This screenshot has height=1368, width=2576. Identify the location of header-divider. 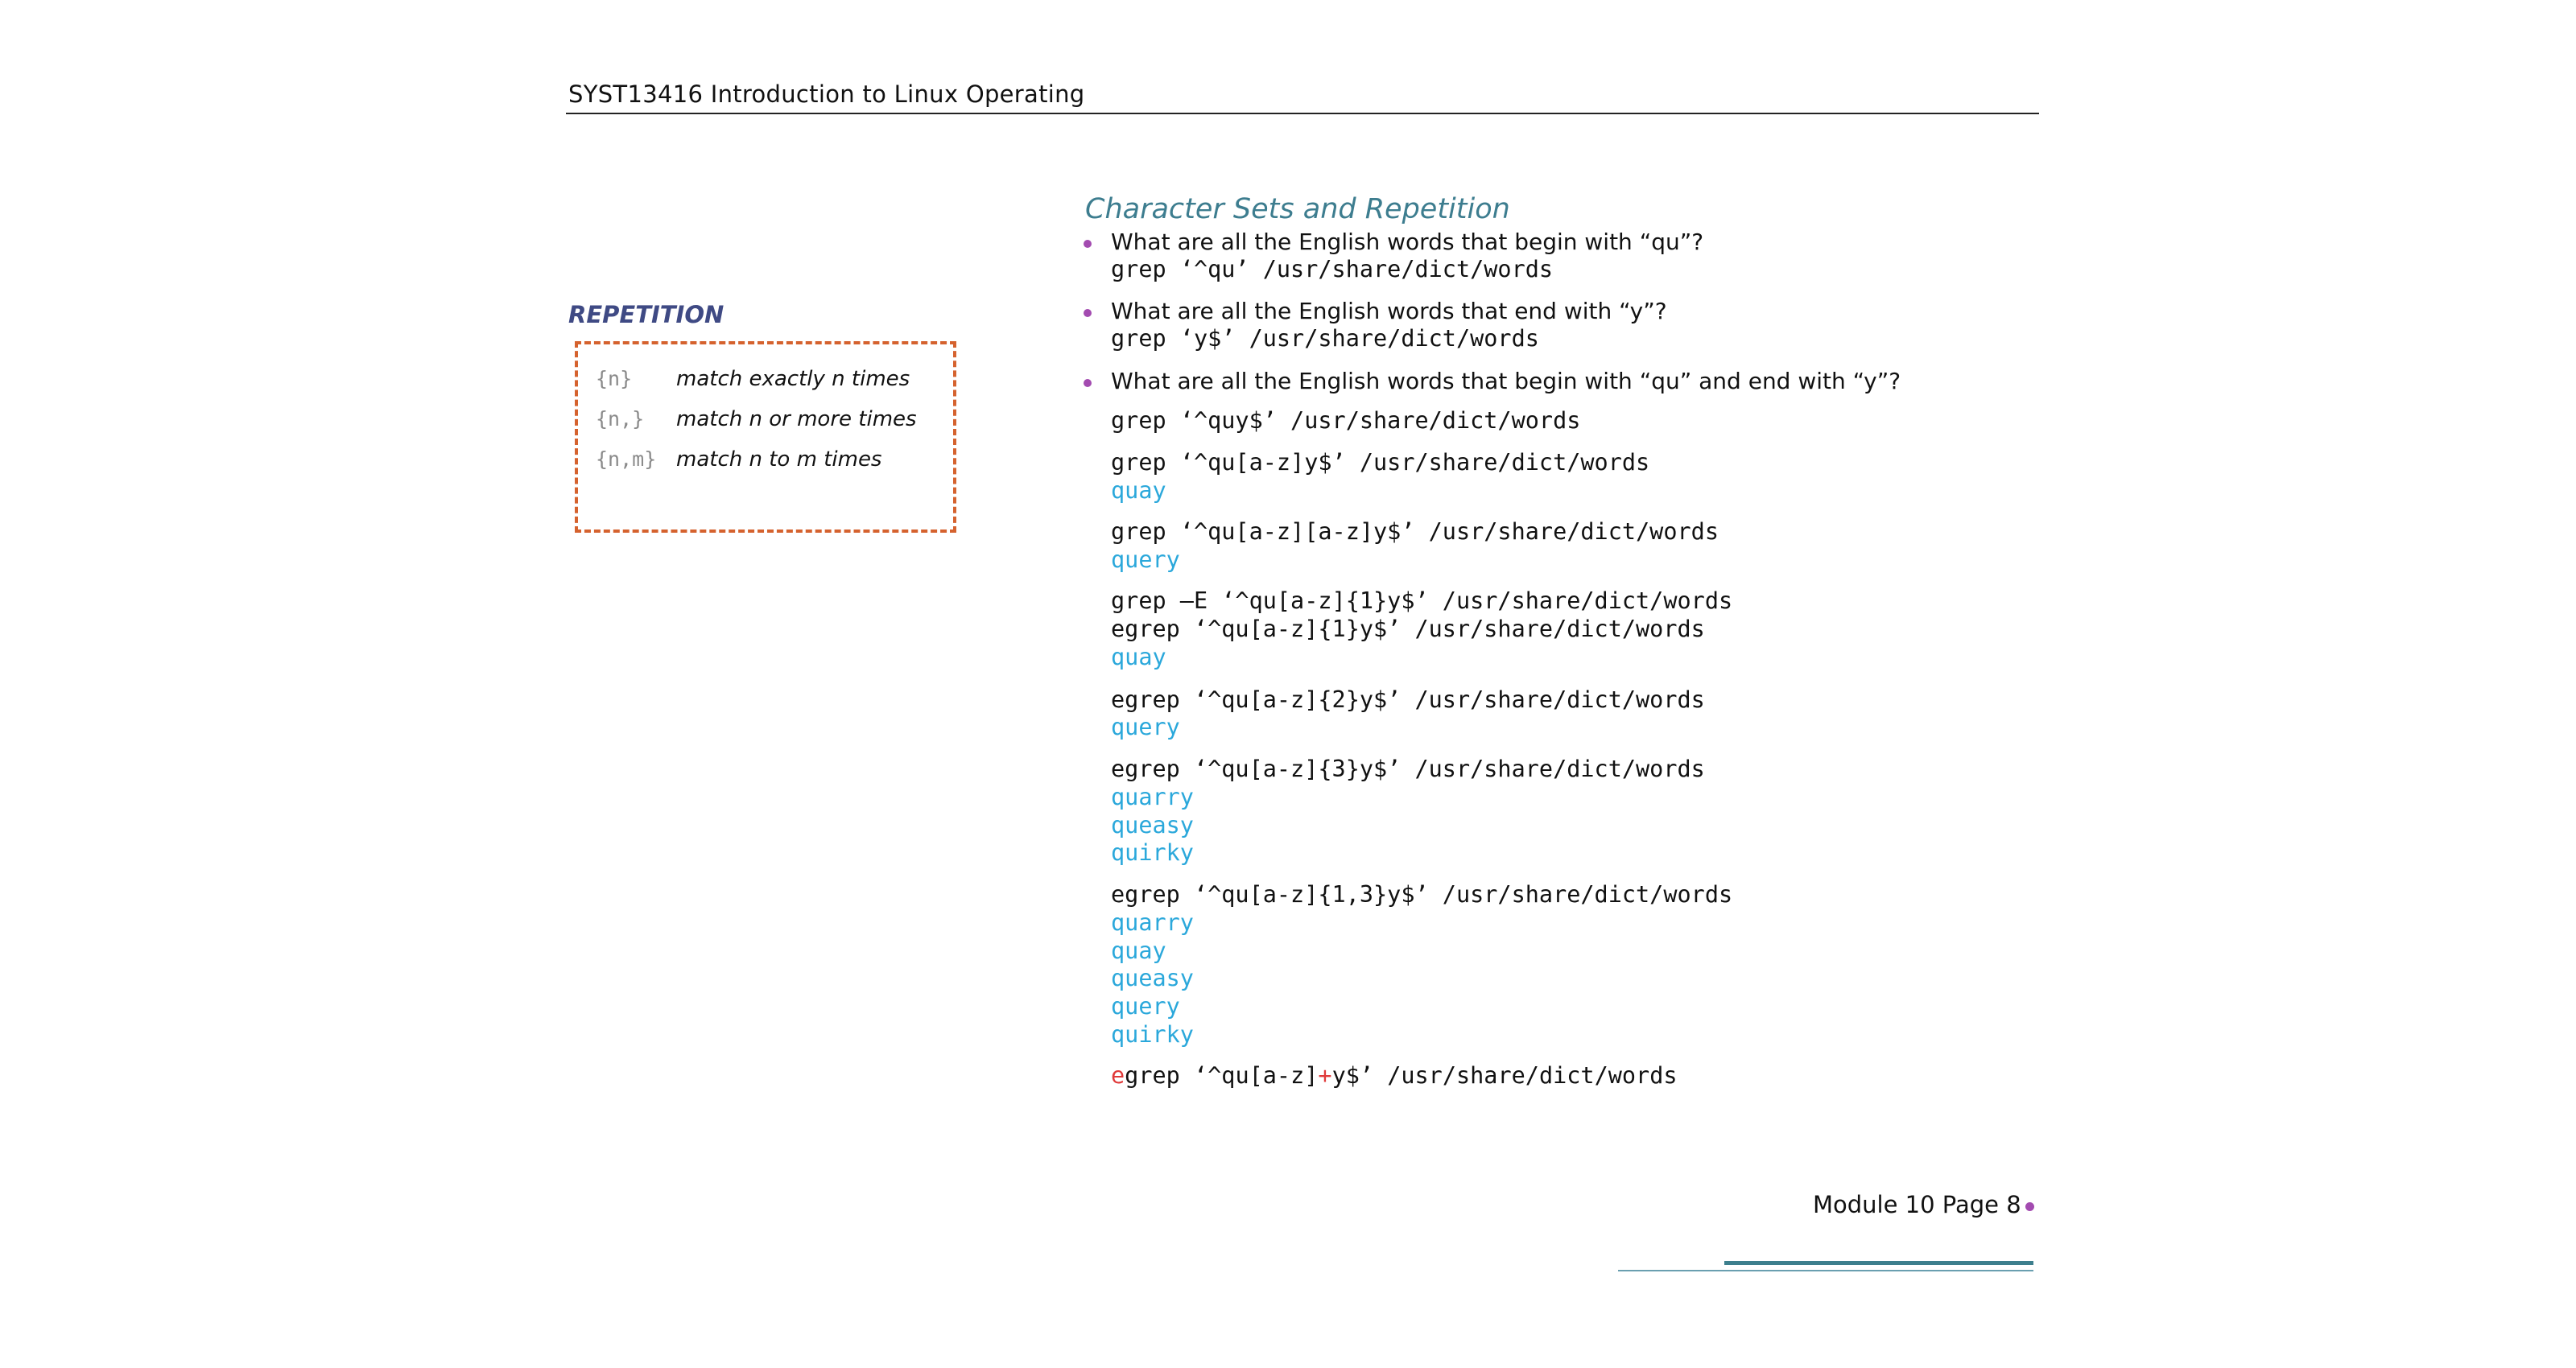
(1302, 113).